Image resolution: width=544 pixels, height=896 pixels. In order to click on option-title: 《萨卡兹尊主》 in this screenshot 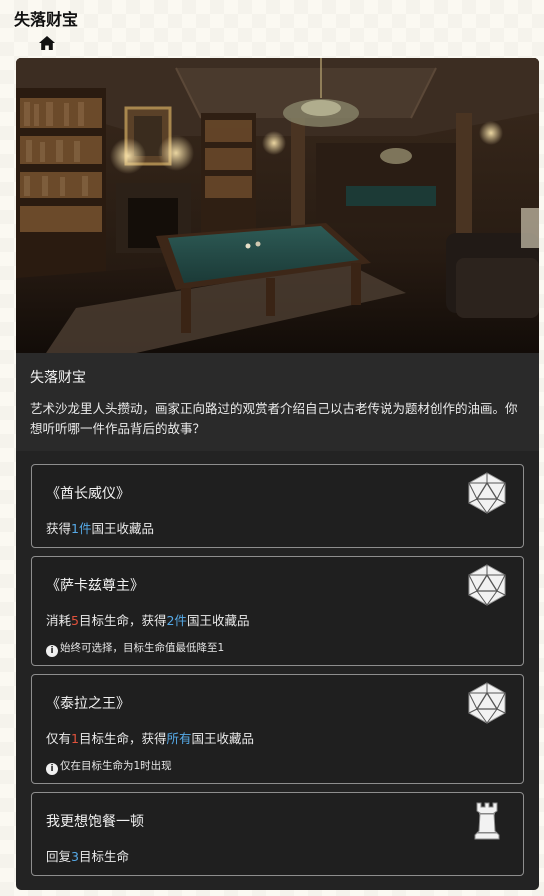, I will do `click(95, 586)`.